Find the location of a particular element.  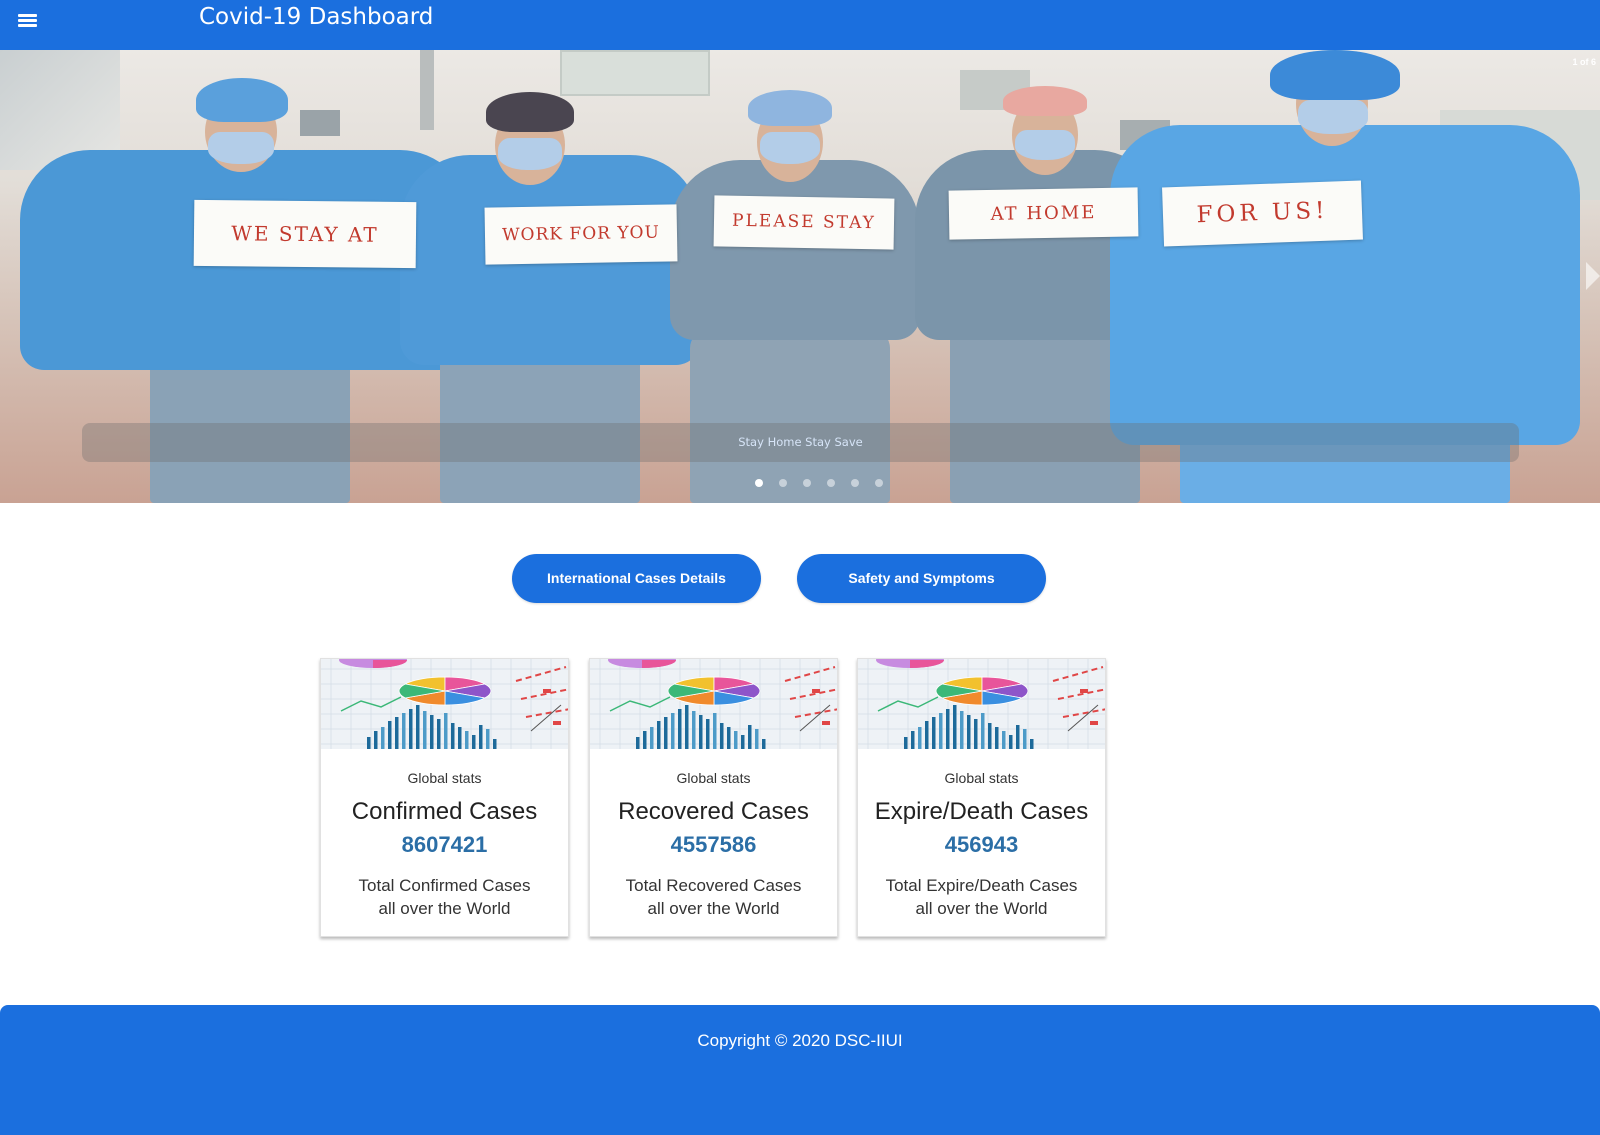

card-description: Total Confirmed Cases is located at coordinates (444, 885).